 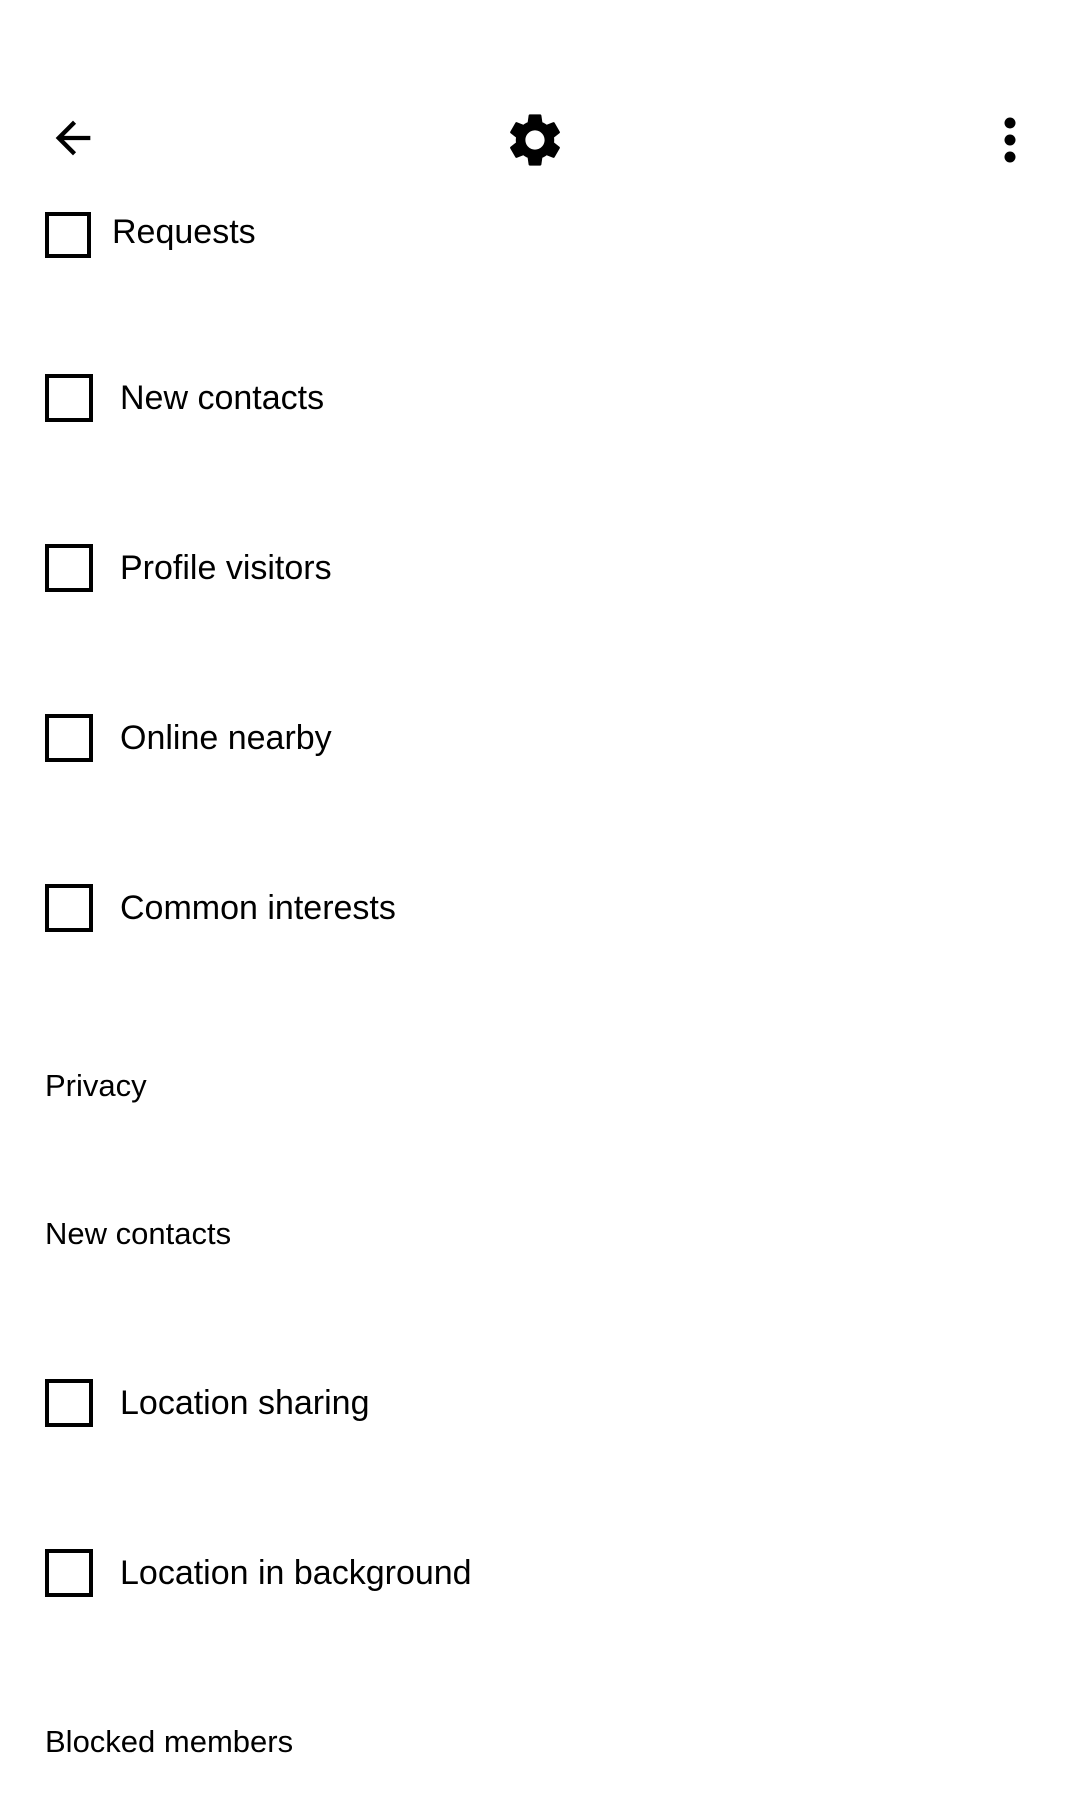 I want to click on settings-button, so click(x=535, y=140).